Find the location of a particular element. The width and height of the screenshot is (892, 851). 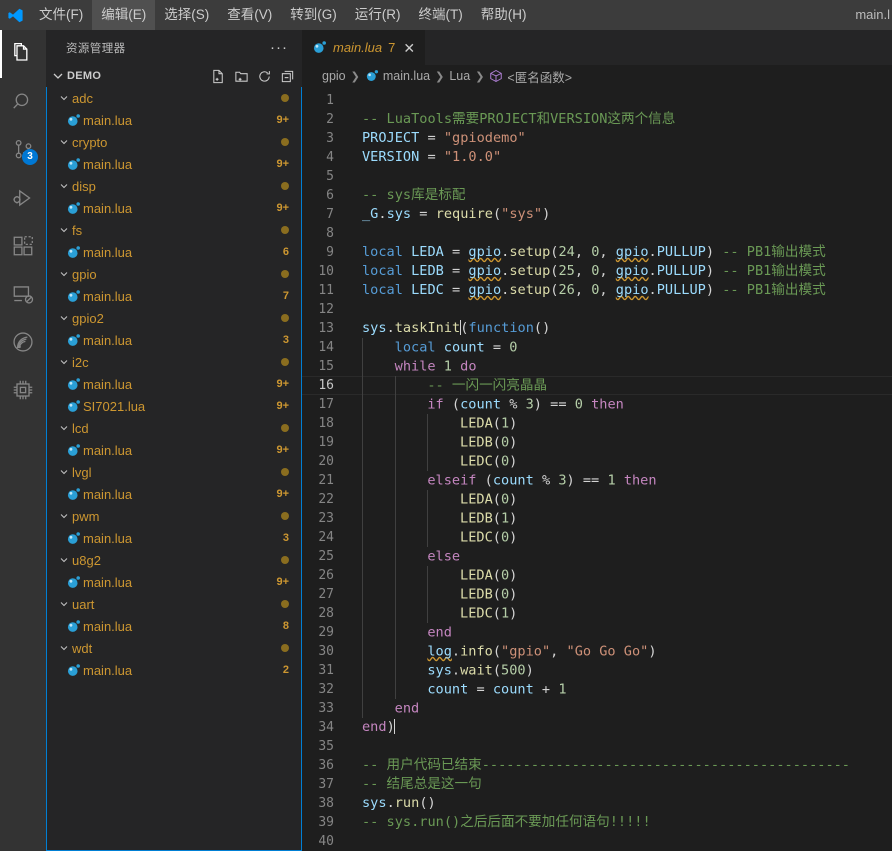

code-line: 38 sys.run() is located at coordinates (597, 803).